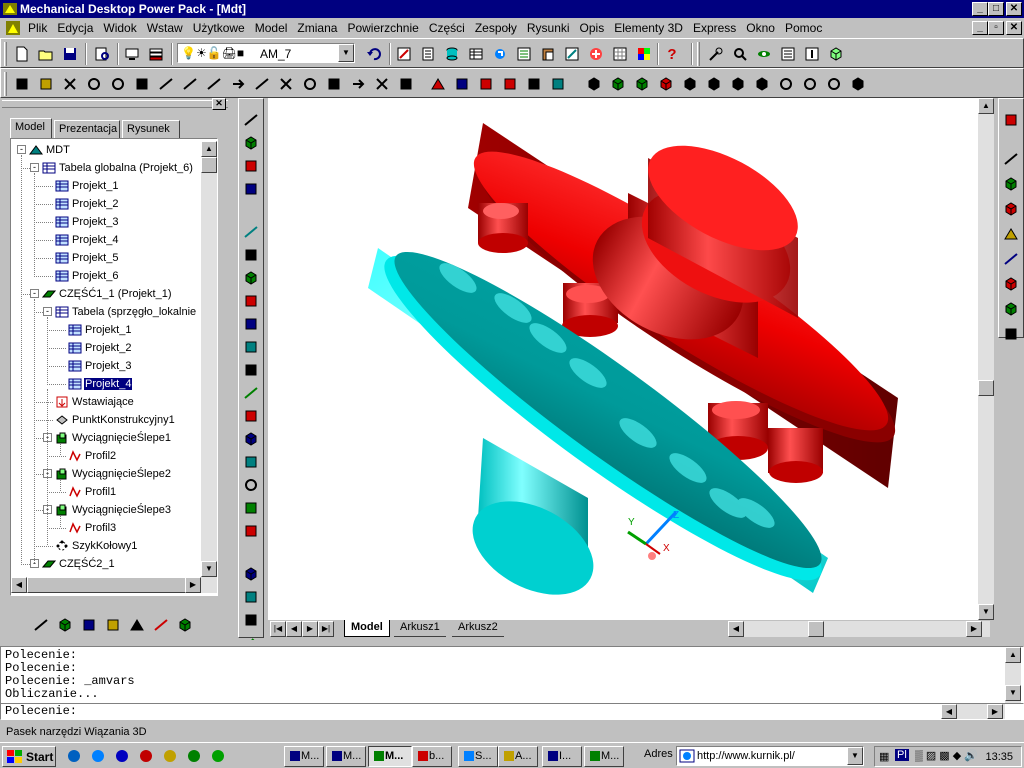  I want to click on menu-14: Okno, so click(760, 28).